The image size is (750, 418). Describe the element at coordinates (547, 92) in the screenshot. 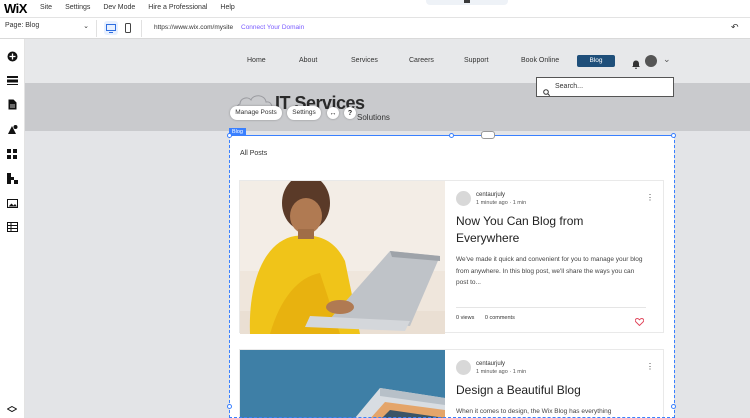

I see `search-icon` at that location.